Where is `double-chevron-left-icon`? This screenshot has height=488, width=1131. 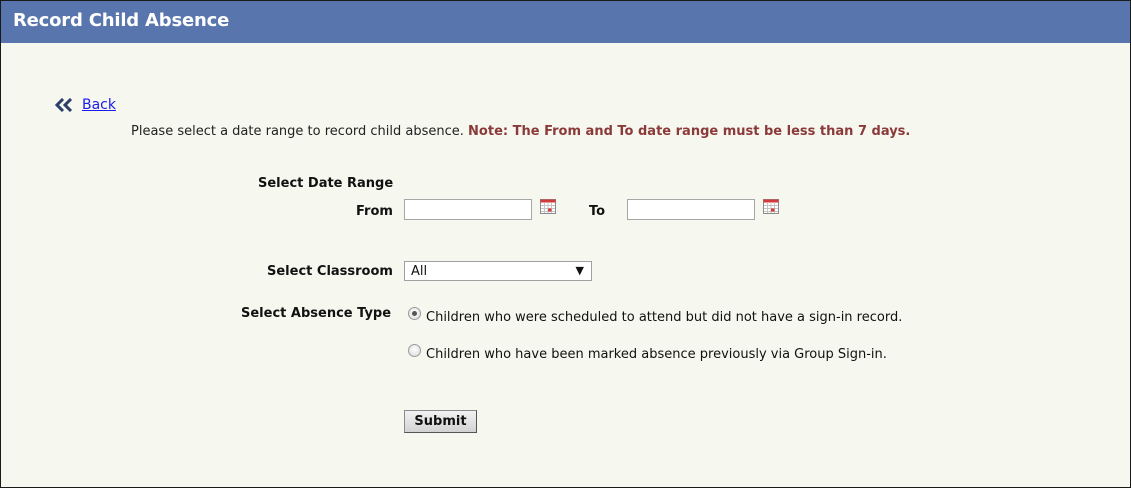
double-chevron-left-icon is located at coordinates (66, 105).